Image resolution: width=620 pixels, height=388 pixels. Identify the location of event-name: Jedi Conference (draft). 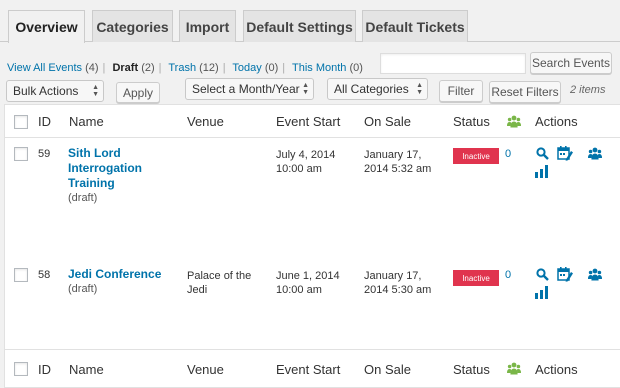
(114, 281).